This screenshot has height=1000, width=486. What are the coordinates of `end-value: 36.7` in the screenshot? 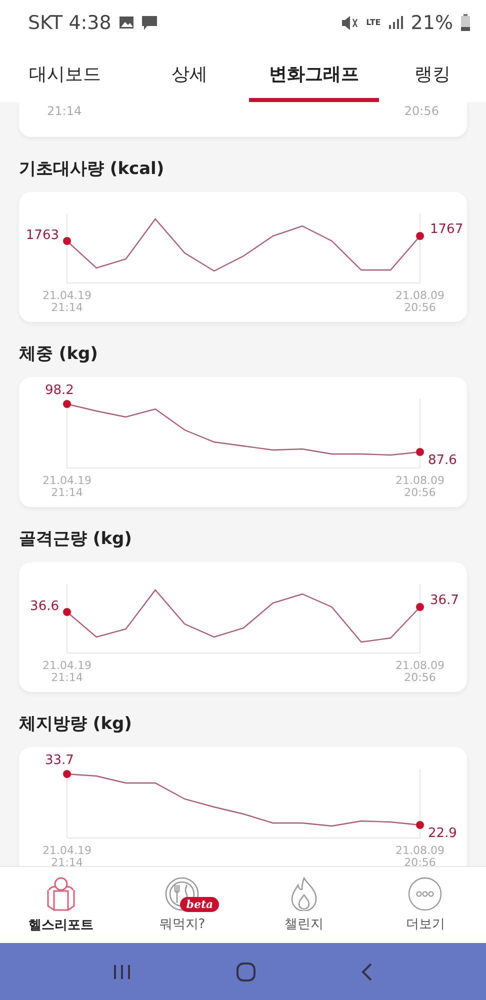 It's located at (444, 600).